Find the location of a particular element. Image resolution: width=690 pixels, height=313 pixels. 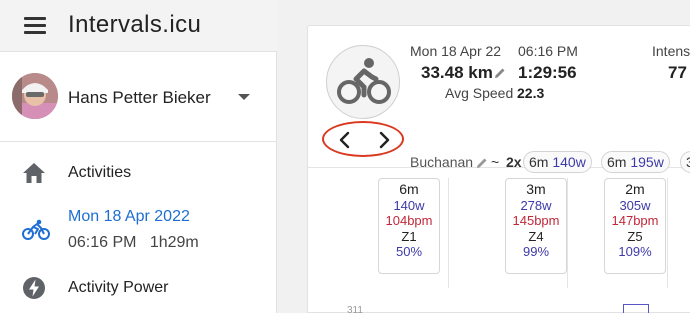

caret-down-icon is located at coordinates (244, 97).